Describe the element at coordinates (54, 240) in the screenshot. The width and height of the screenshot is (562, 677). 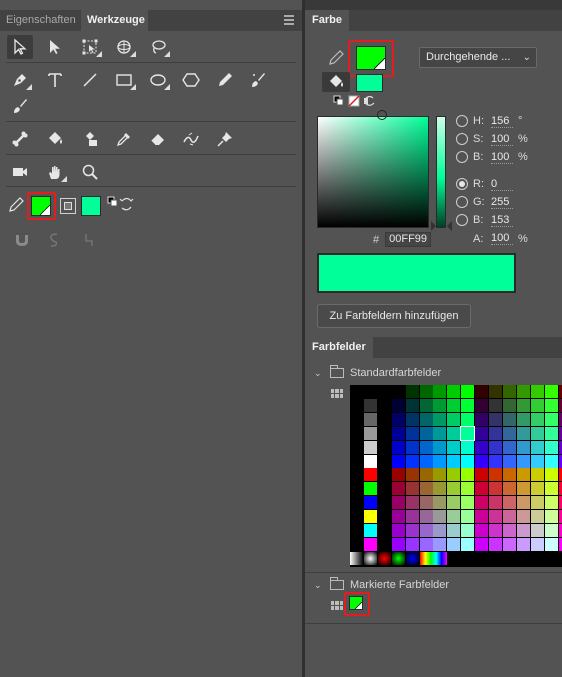
I see `smooth-icon` at that location.